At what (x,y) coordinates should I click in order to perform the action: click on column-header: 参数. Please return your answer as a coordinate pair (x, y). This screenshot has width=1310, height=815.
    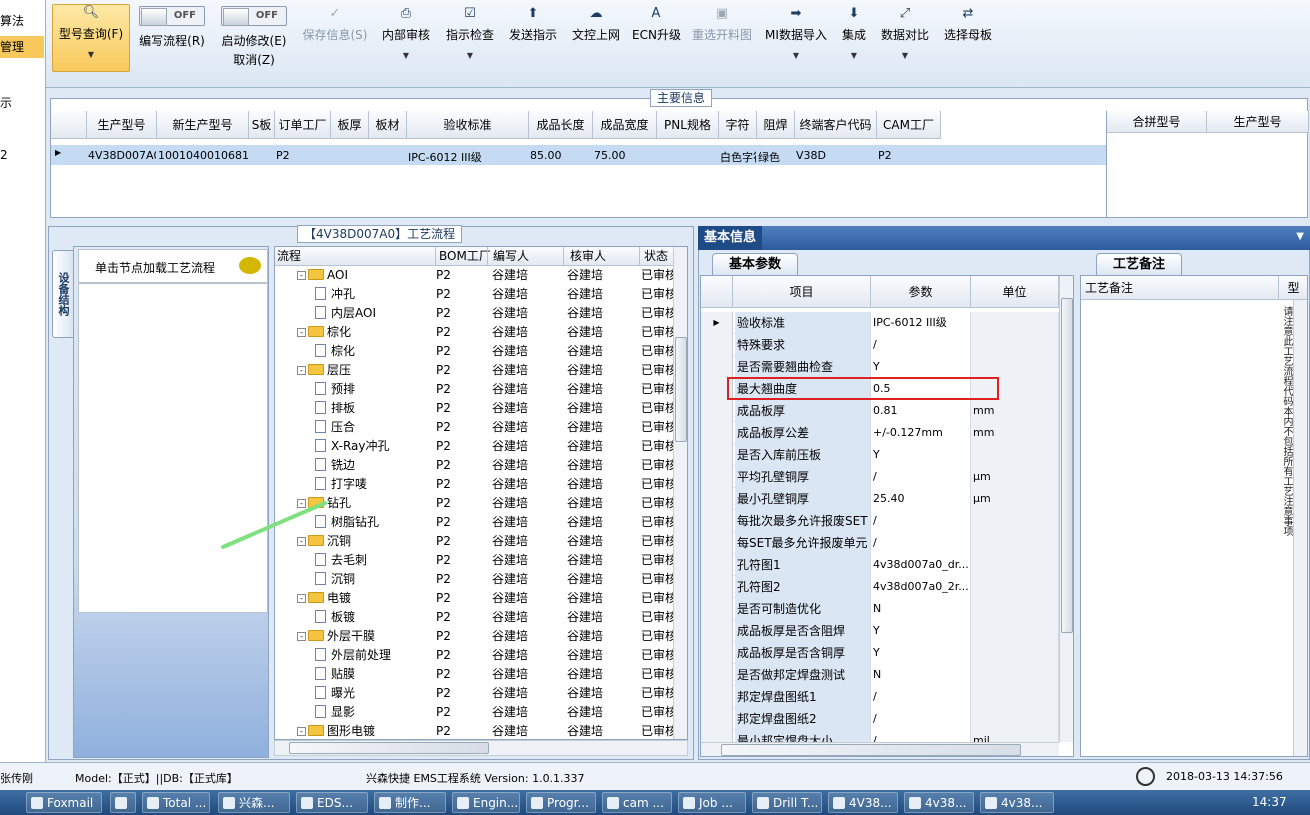
    Looking at the image, I should click on (921, 292).